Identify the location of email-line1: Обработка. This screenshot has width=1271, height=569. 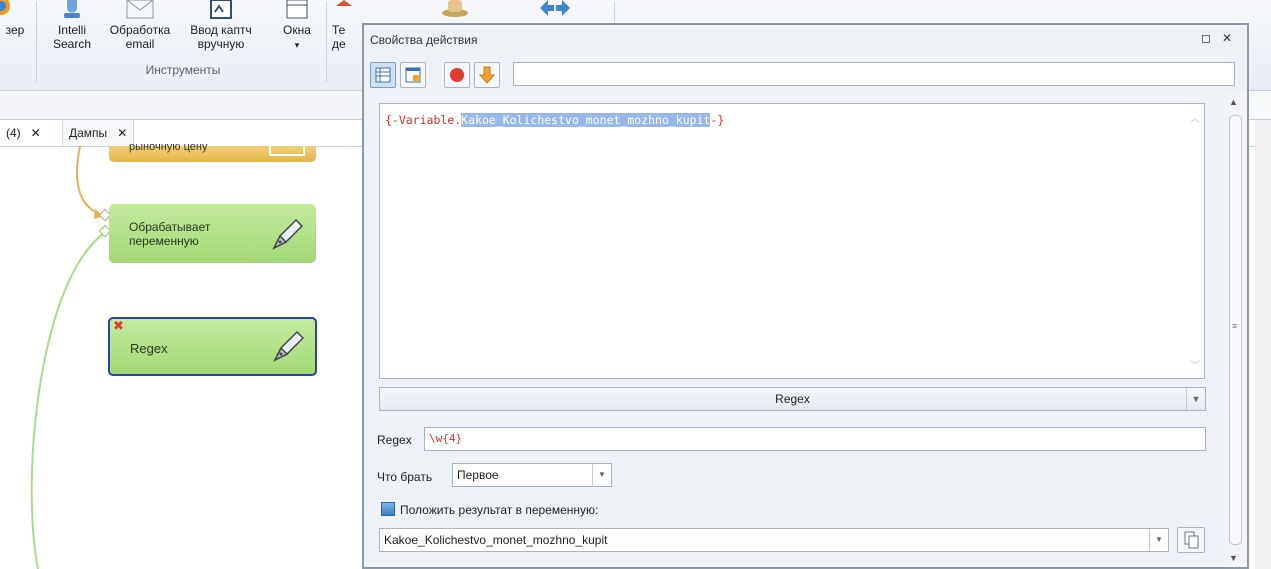
(140, 30).